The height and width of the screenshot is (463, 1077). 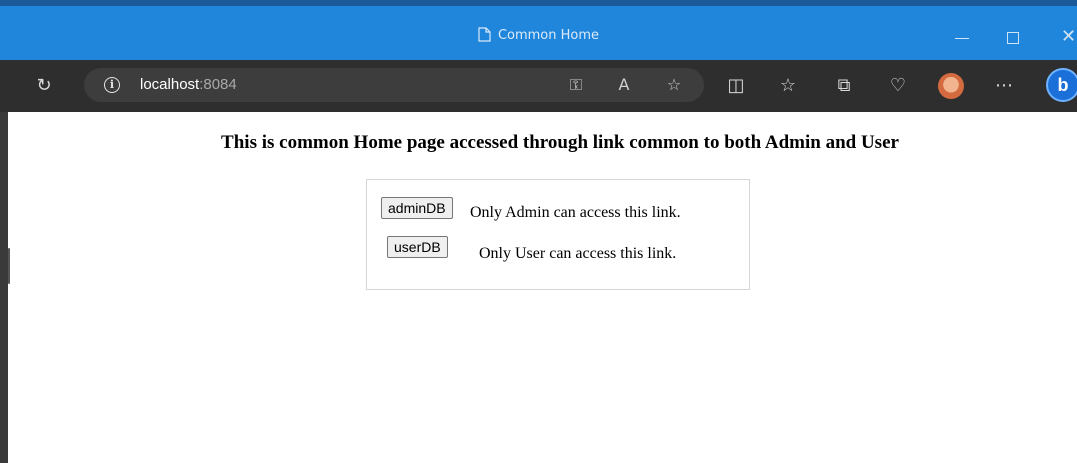 What do you see at coordinates (575, 212) in the screenshot?
I see `admin-link-description: Only Admin can access this link.` at bounding box center [575, 212].